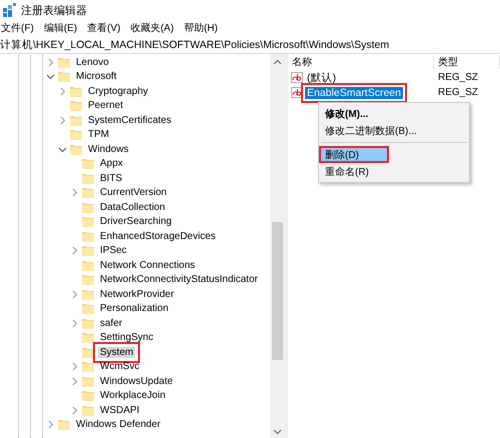 The image size is (500, 438). Describe the element at coordinates (130, 120) in the screenshot. I see `tree-item: SystemCertificates` at that location.